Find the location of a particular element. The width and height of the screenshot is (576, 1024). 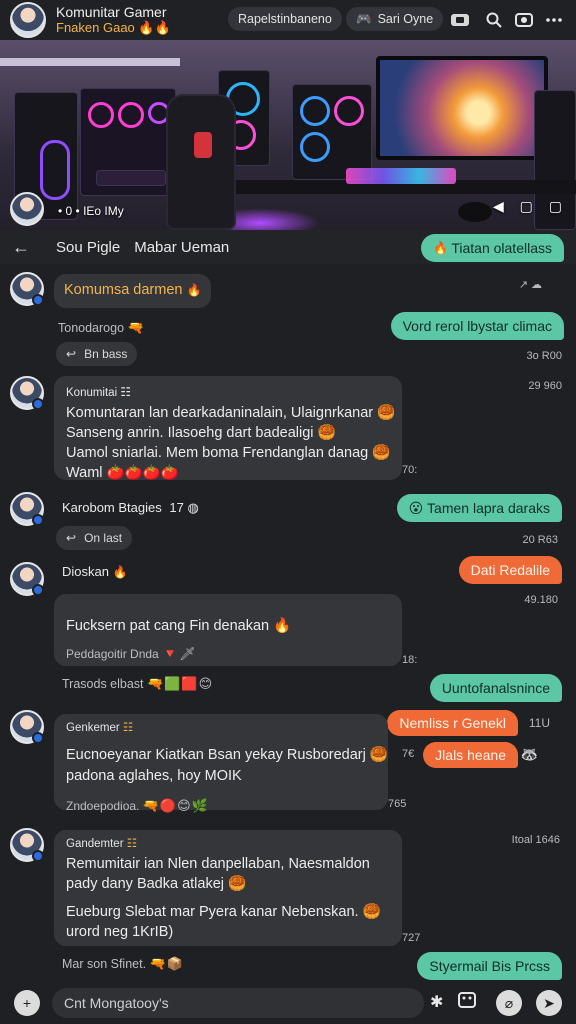

sender-name-text: Gandemter is located at coordinates (95, 844).